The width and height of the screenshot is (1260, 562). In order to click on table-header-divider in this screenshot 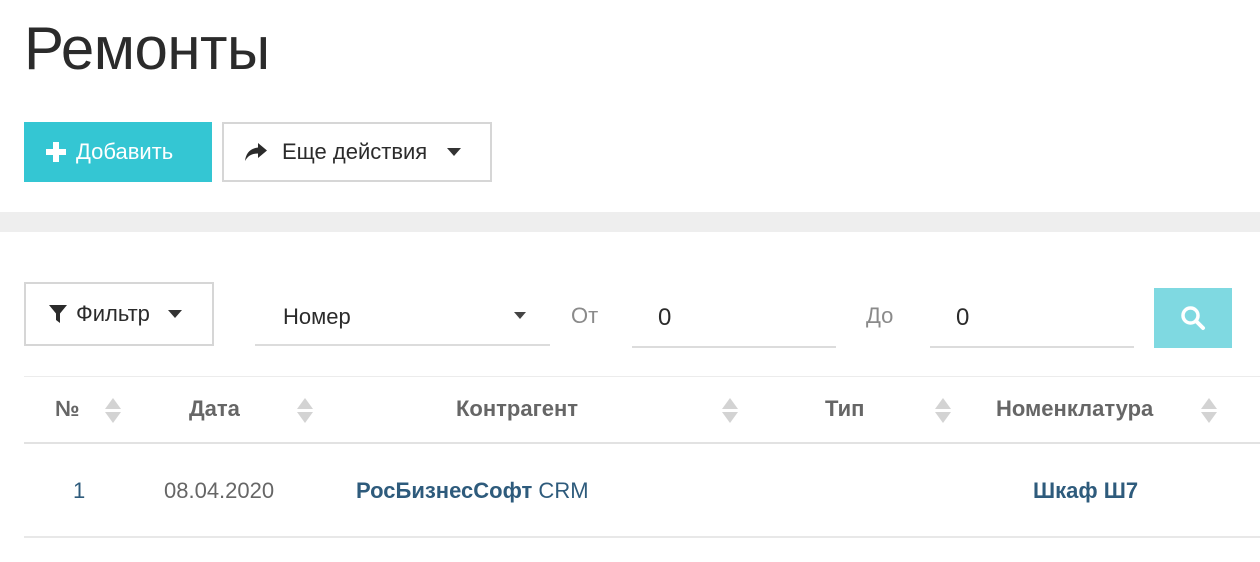, I will do `click(642, 443)`.